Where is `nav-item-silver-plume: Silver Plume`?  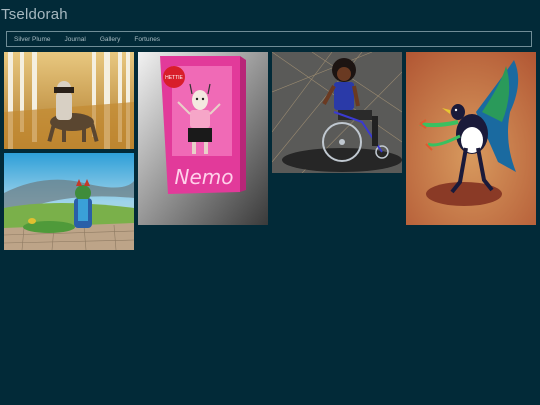 nav-item-silver-plume: Silver Plume is located at coordinates (32, 39).